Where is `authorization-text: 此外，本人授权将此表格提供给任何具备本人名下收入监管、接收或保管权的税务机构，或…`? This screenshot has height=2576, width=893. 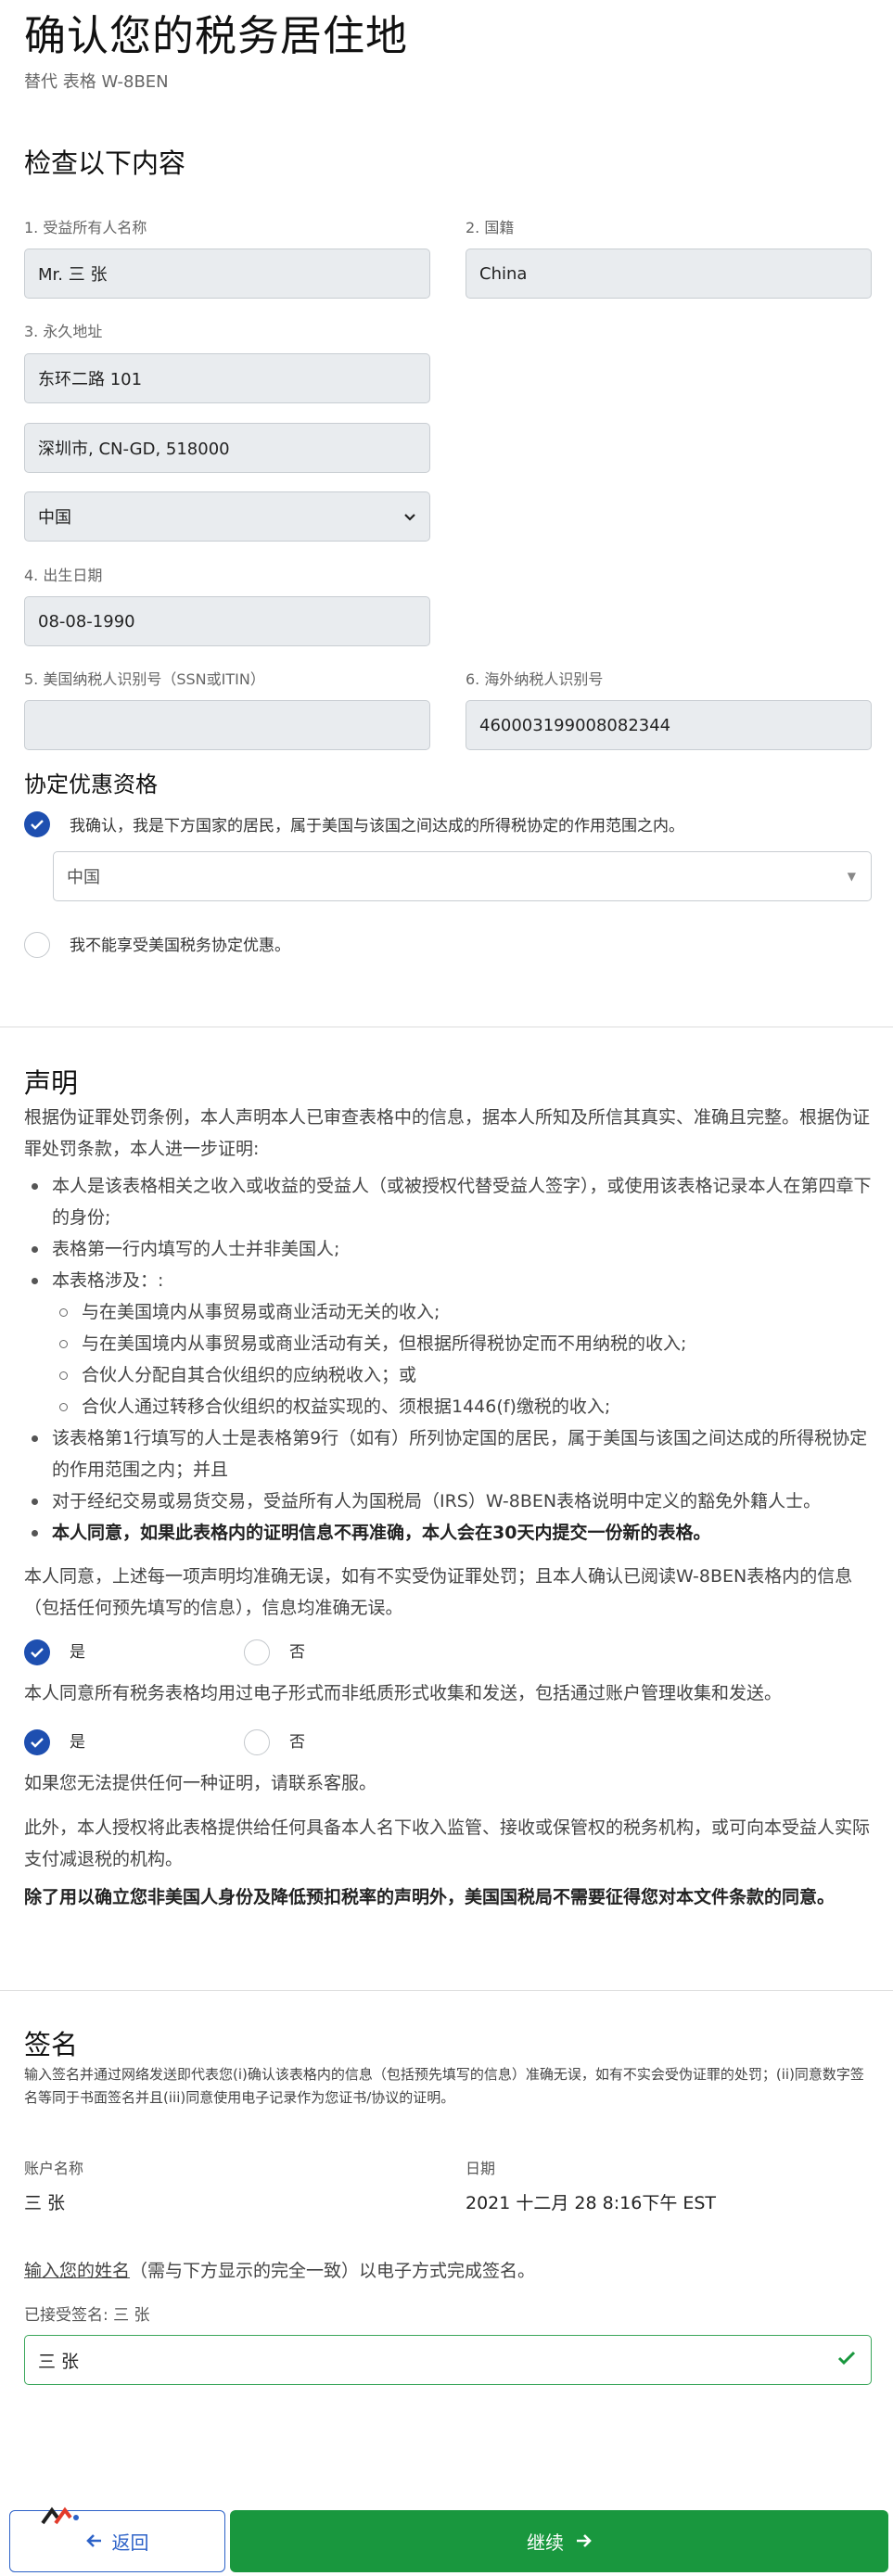
authorization-text: 此外，本人授权将此表格提供给任何具备本人名下收入监管、接收或保管权的税务机构，或… is located at coordinates (447, 1843).